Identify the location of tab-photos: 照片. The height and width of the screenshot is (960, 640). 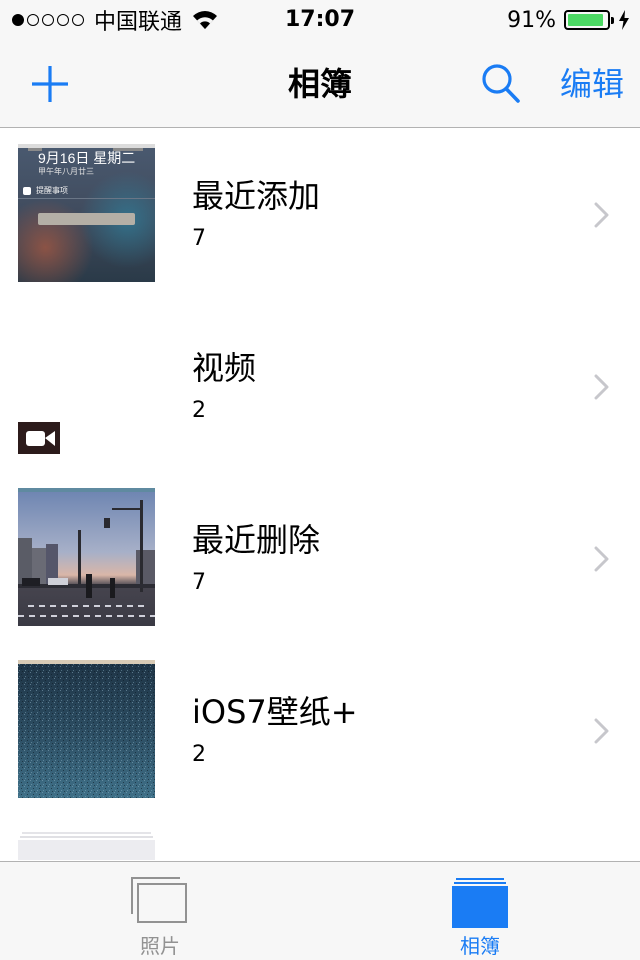
(160, 915).